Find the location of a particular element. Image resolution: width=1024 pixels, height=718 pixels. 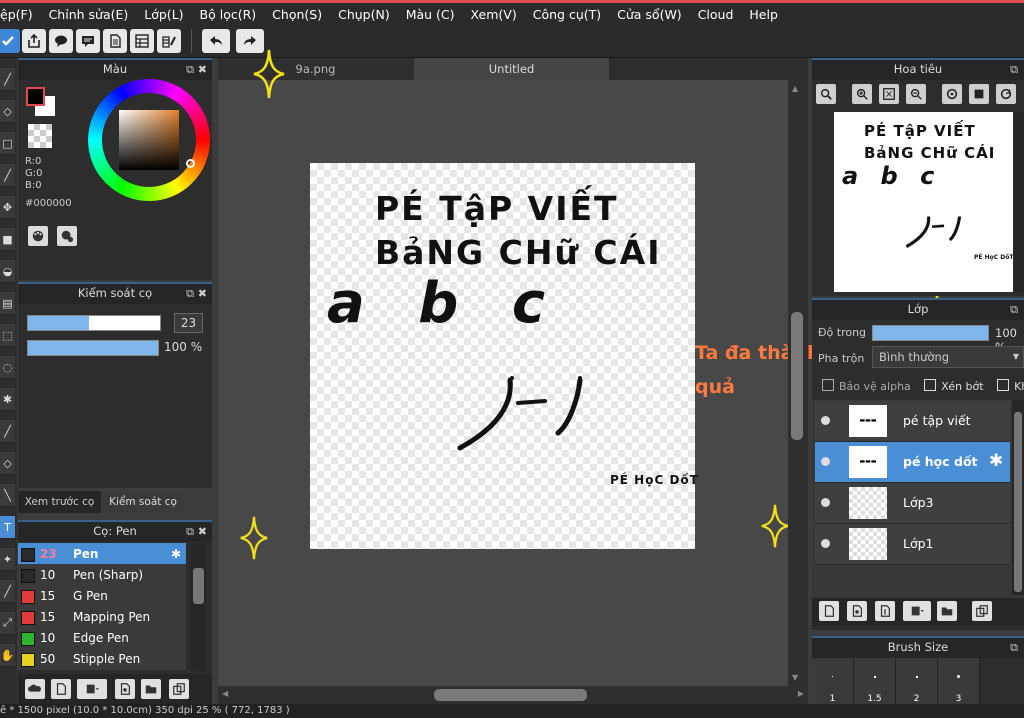

share-icon is located at coordinates (34, 41).